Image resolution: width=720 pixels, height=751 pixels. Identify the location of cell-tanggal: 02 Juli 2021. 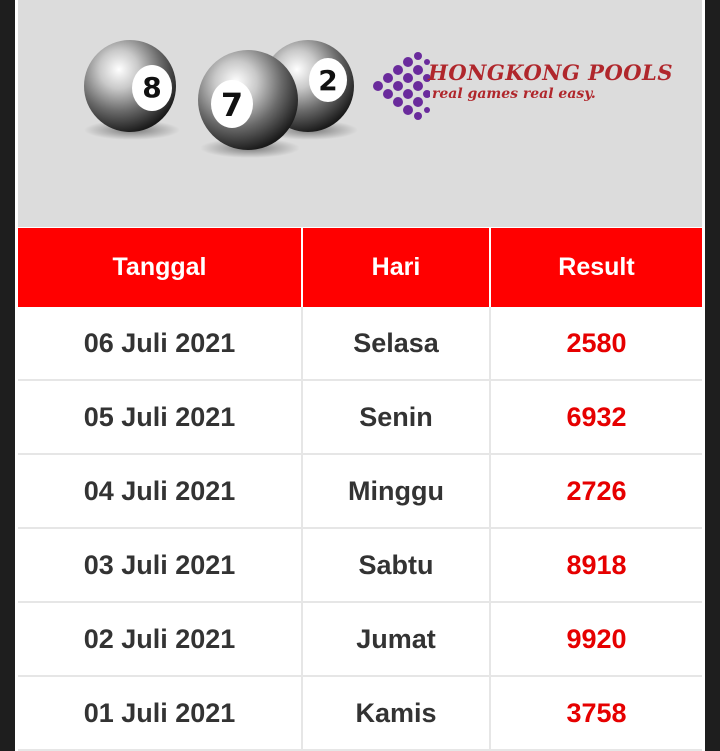
(160, 639).